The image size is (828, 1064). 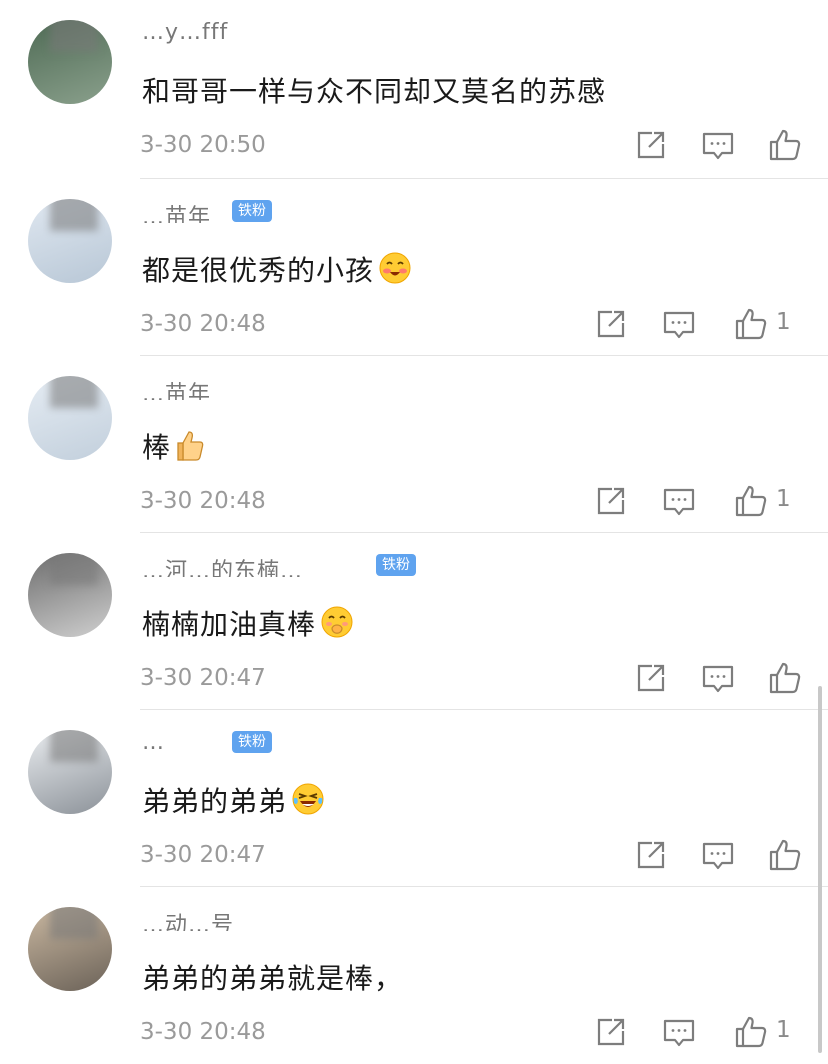 I want to click on comment-text: 弟弟的弟弟, so click(x=233, y=800).